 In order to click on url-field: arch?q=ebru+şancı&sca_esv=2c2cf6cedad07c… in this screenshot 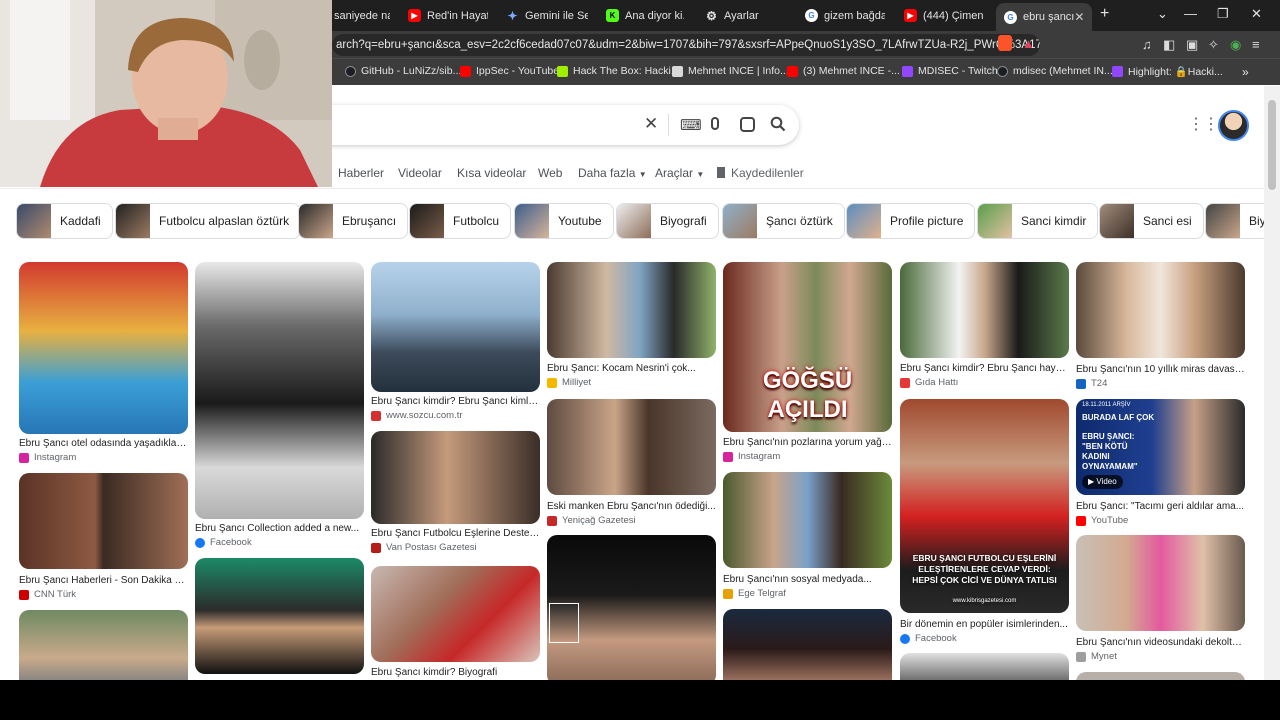, I will do `click(686, 45)`.